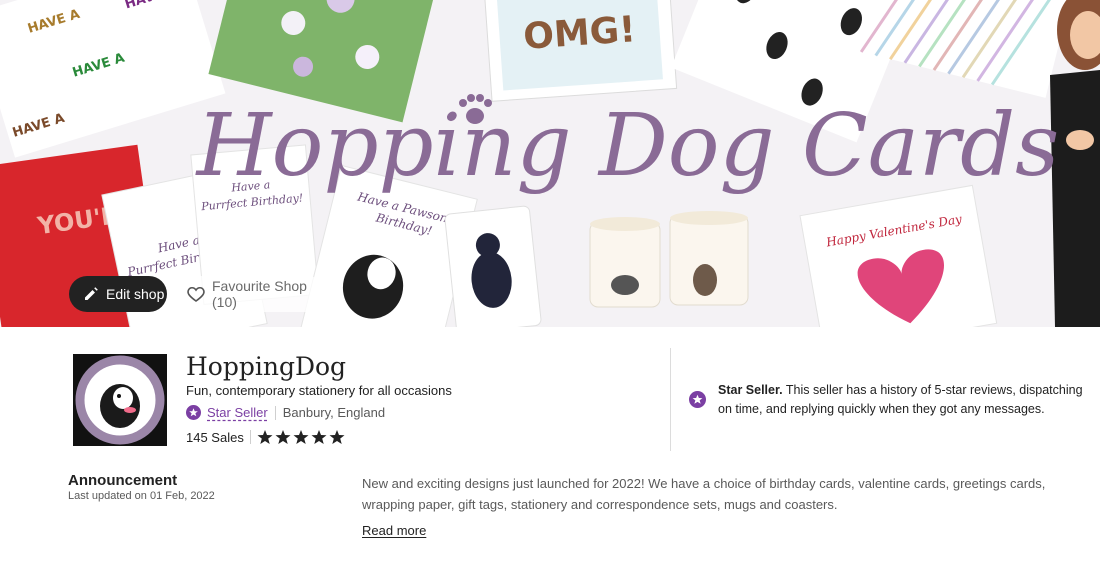  I want to click on favourite-shop-label: Favourite Shop (10), so click(259, 294).